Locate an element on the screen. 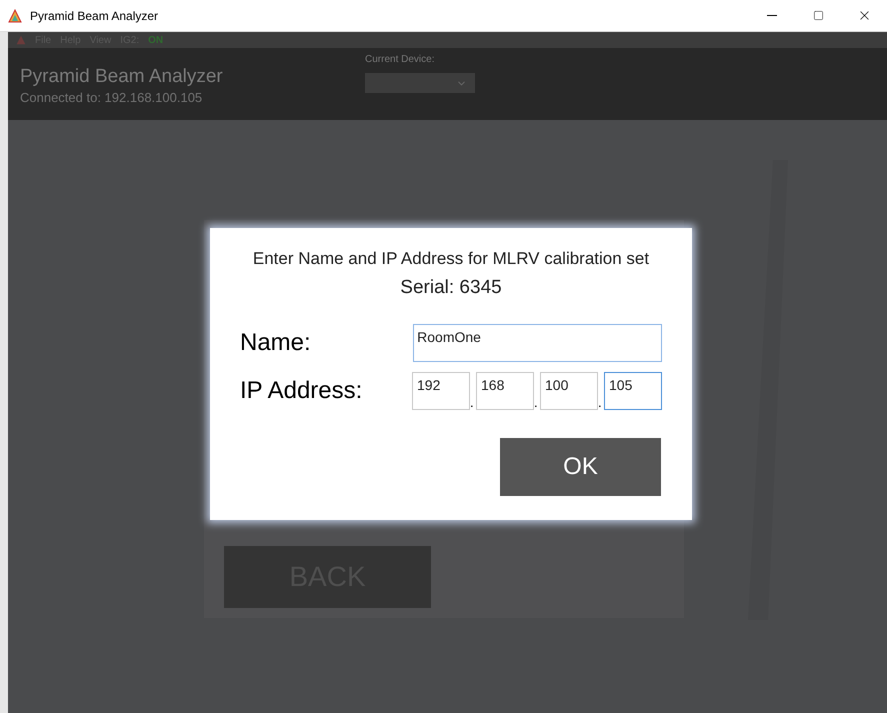 The image size is (887, 713). app-title: Pyramid Beam Analyzer is located at coordinates (122, 77).